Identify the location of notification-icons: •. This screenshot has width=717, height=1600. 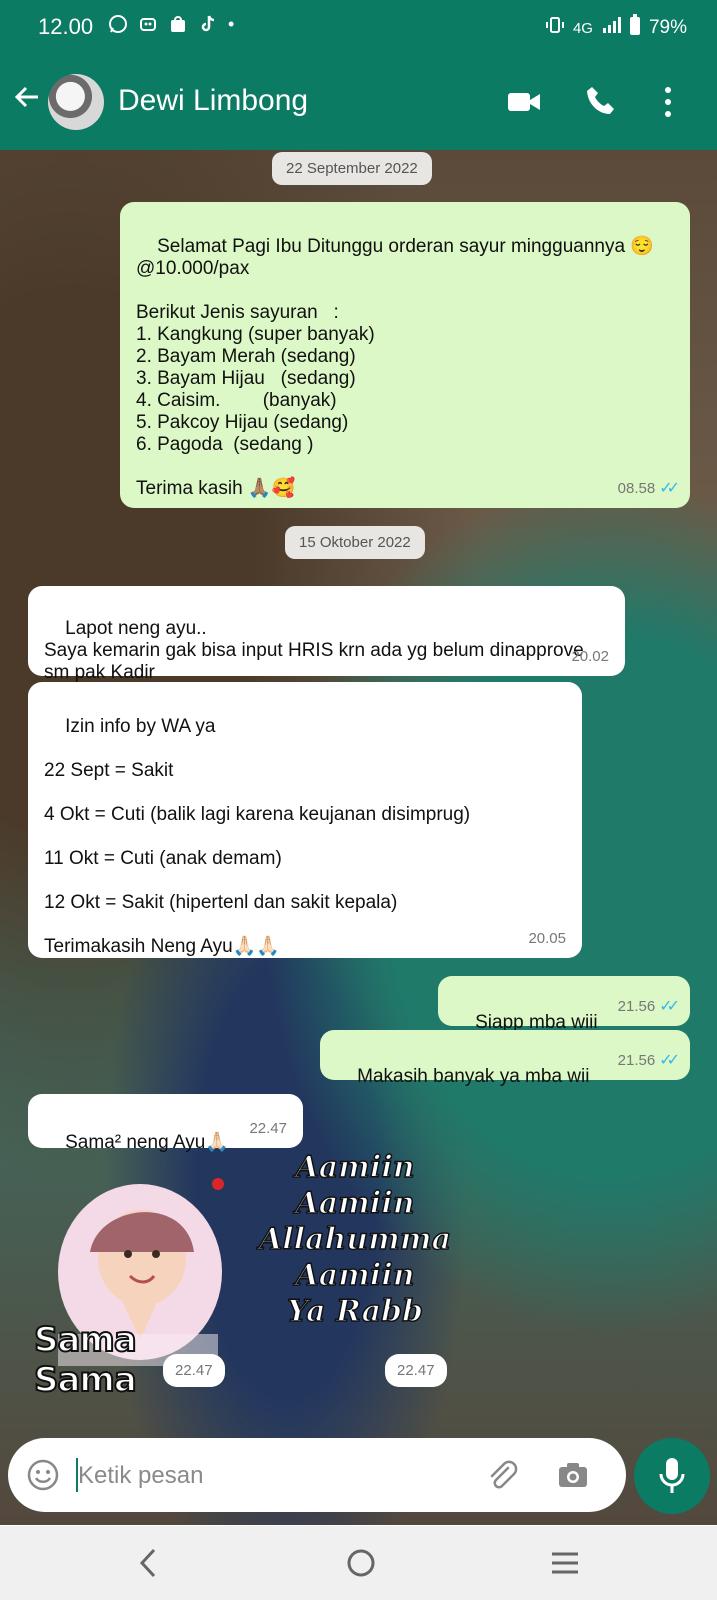
(171, 26).